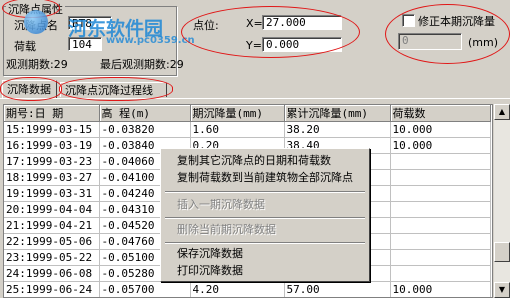  Describe the element at coordinates (36, 22) in the screenshot. I see `watermark-logo-icon` at that location.